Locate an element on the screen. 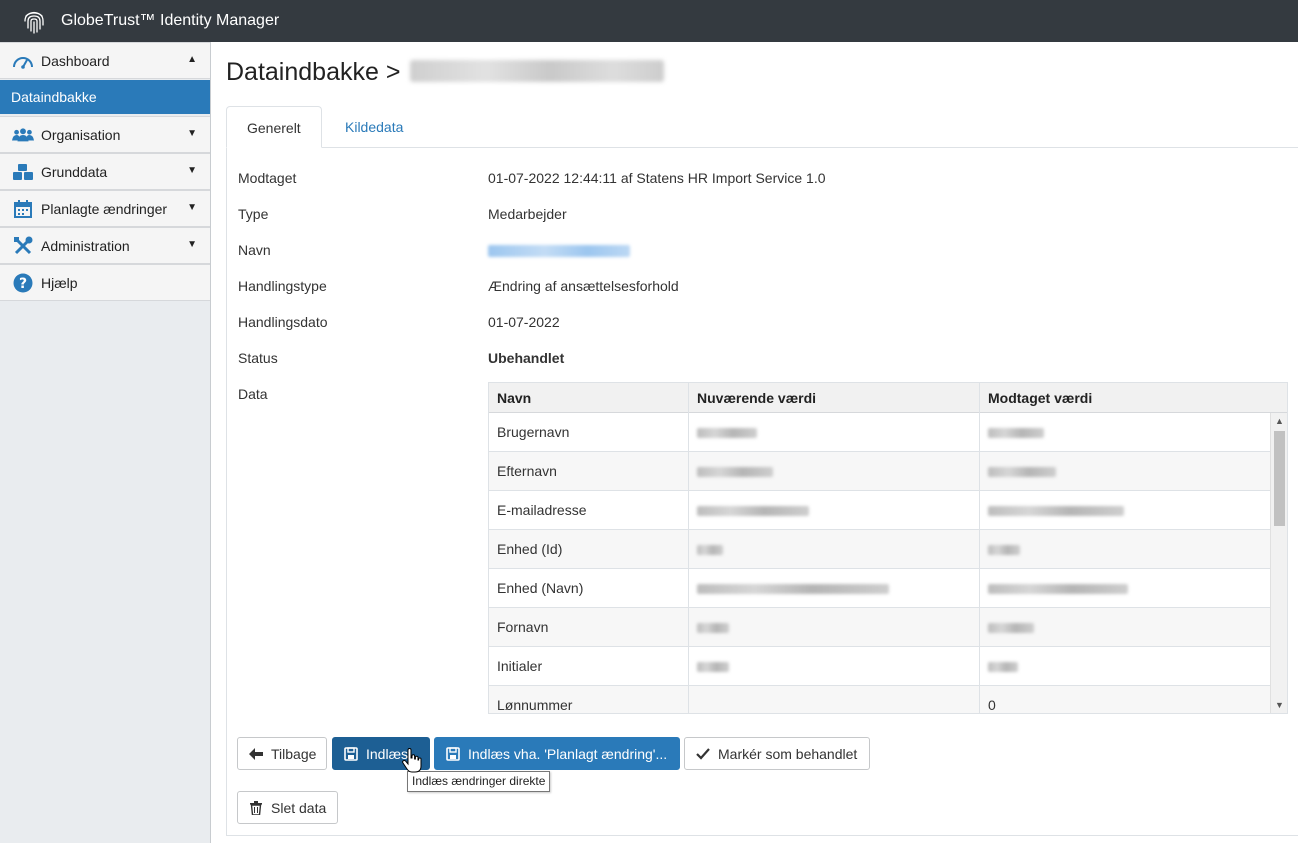 The width and height of the screenshot is (1298, 843). caret-up-icon: ▲ is located at coordinates (192, 59).